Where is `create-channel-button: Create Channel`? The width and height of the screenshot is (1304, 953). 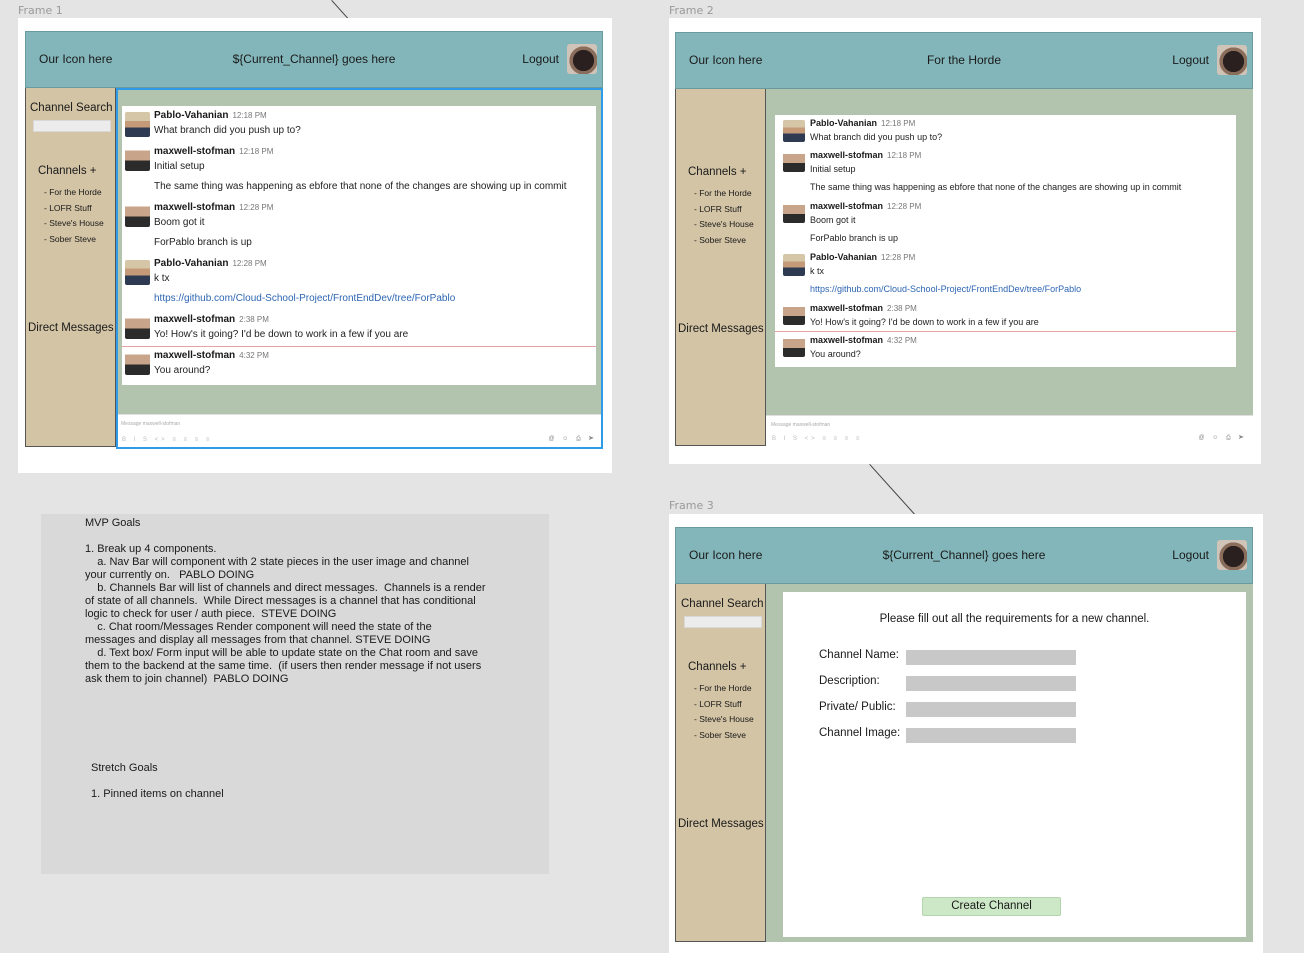
create-channel-button: Create Channel is located at coordinates (991, 906).